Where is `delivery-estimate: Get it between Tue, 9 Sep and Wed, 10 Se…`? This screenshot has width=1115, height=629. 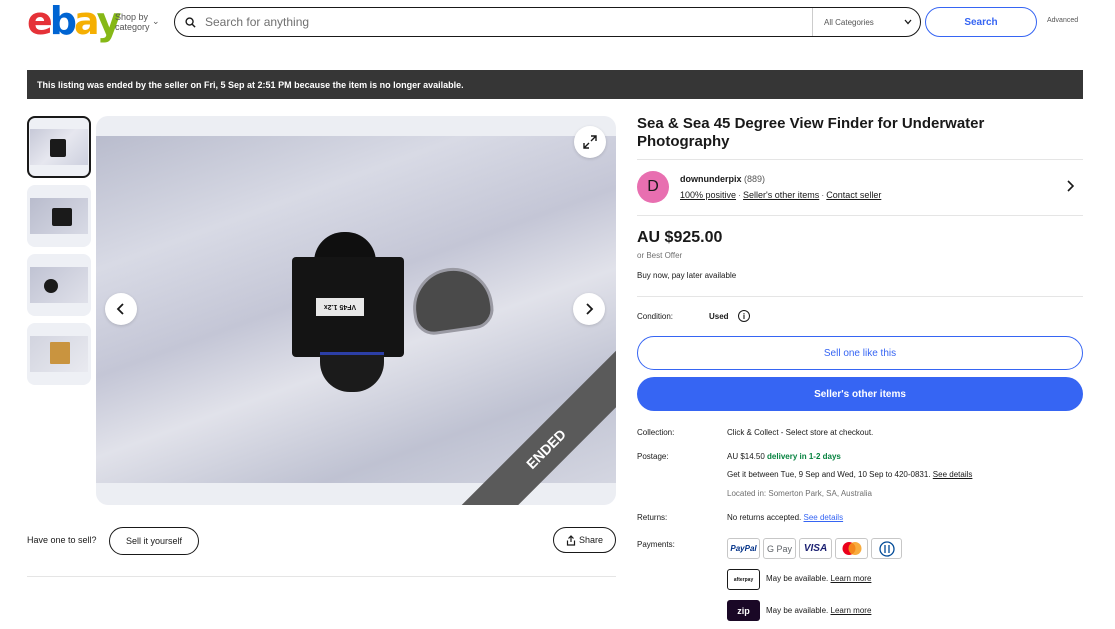
delivery-estimate: Get it between Tue, 9 Sep and Wed, 10 Se… is located at coordinates (849, 474).